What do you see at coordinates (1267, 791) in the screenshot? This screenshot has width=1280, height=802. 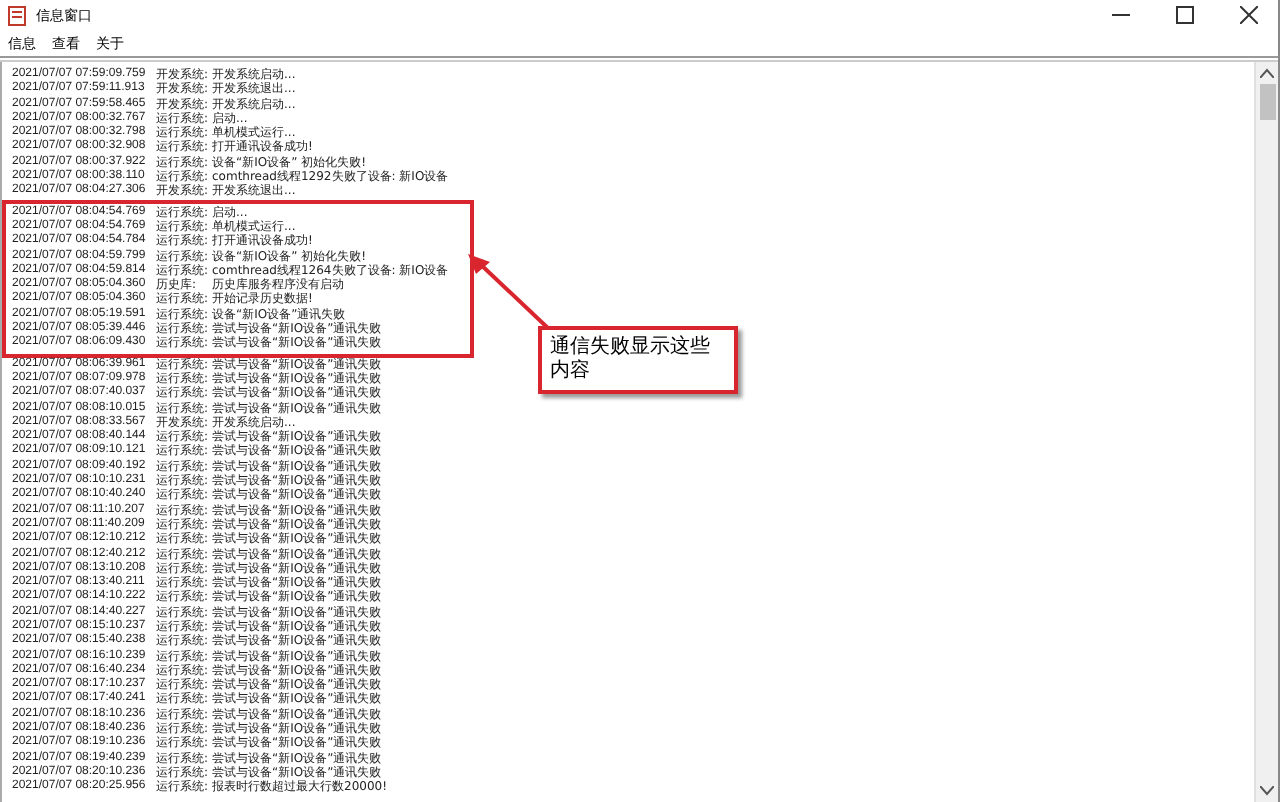 I see `scroll-down-icon` at bounding box center [1267, 791].